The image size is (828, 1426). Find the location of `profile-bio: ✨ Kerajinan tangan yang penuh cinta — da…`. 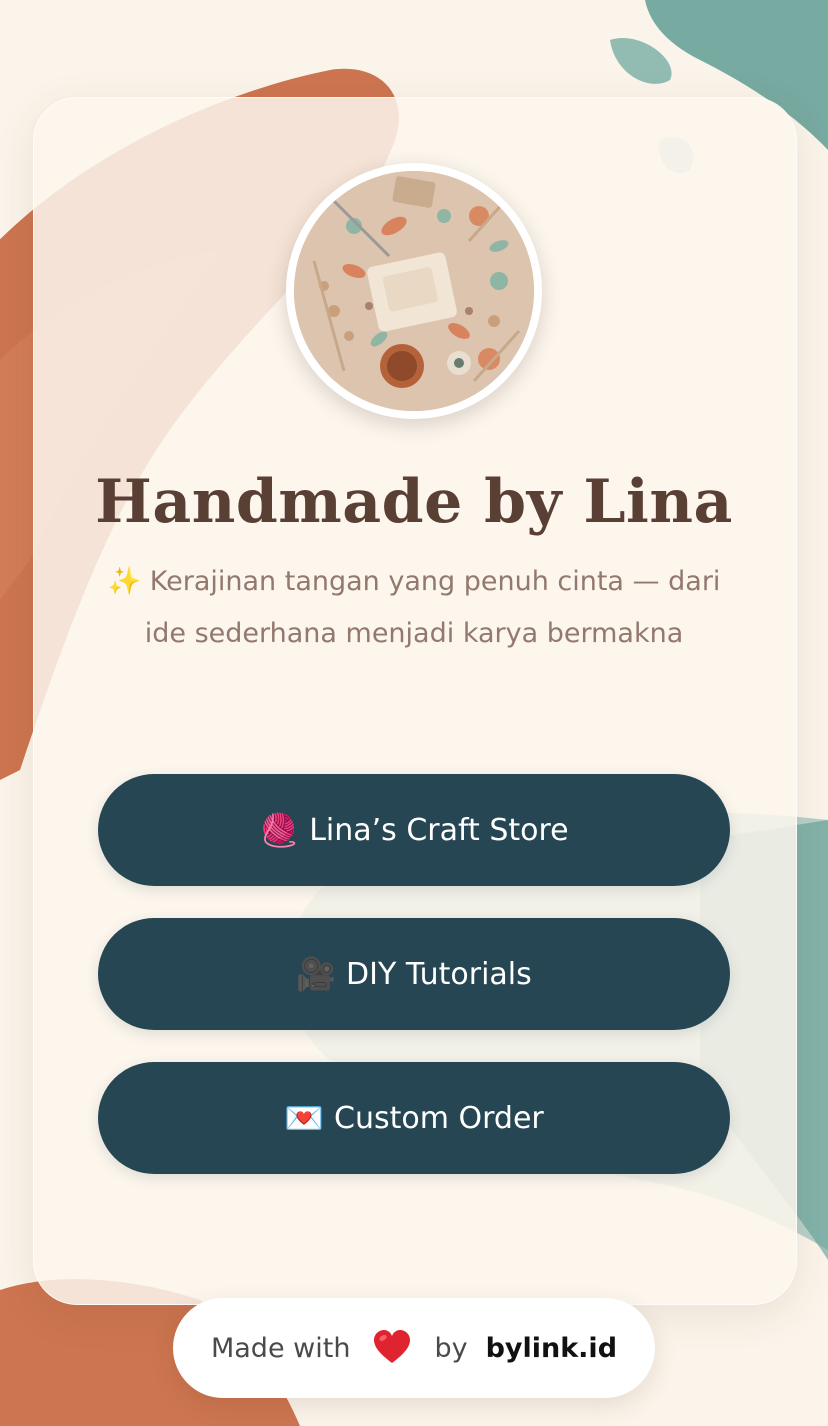

profile-bio: ✨ Kerajinan tangan yang penuh cinta — da… is located at coordinates (414, 607).